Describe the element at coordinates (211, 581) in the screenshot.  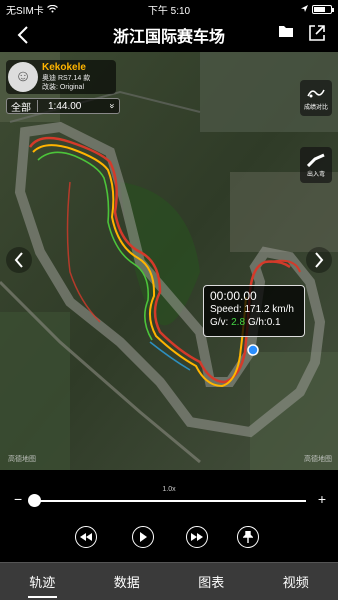
I see `tab-chart: 图表` at that location.